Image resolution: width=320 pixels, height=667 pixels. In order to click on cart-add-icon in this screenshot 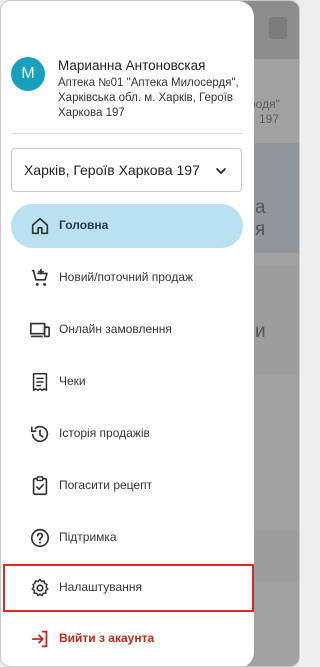, I will do `click(40, 278)`.